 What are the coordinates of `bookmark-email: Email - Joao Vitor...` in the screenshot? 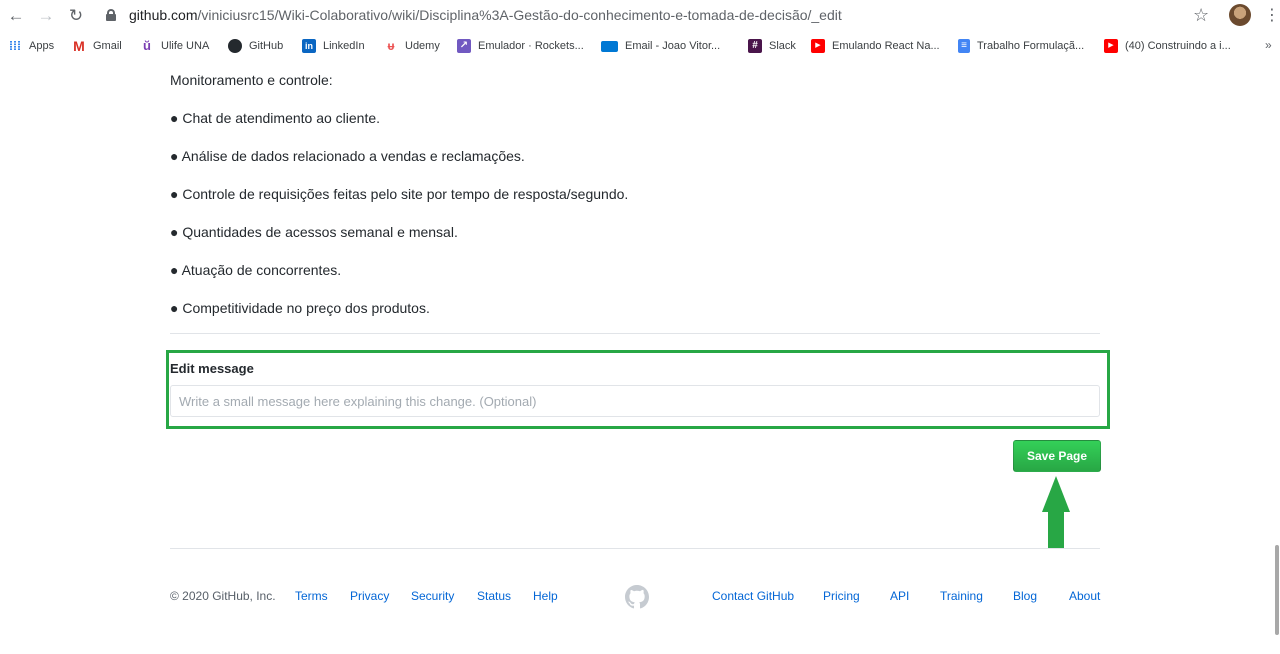 It's located at (660, 46).